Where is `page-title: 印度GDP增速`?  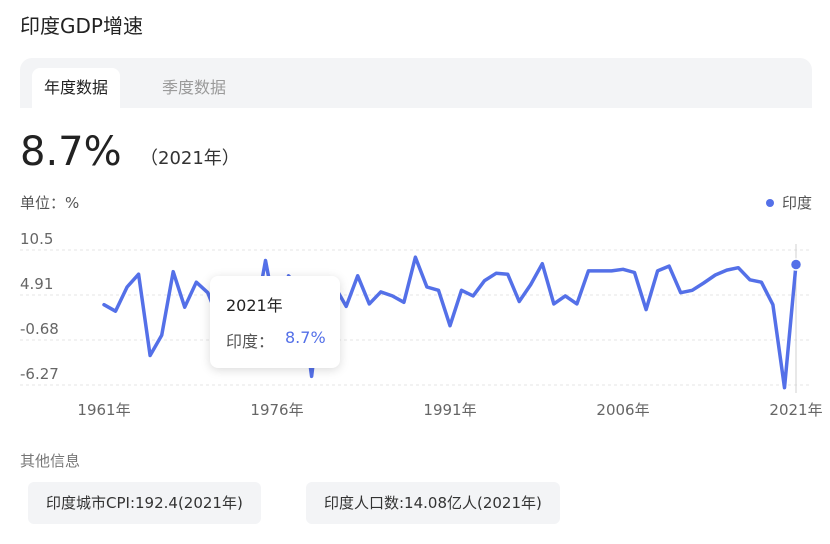
page-title: 印度GDP增速 is located at coordinates (81, 26).